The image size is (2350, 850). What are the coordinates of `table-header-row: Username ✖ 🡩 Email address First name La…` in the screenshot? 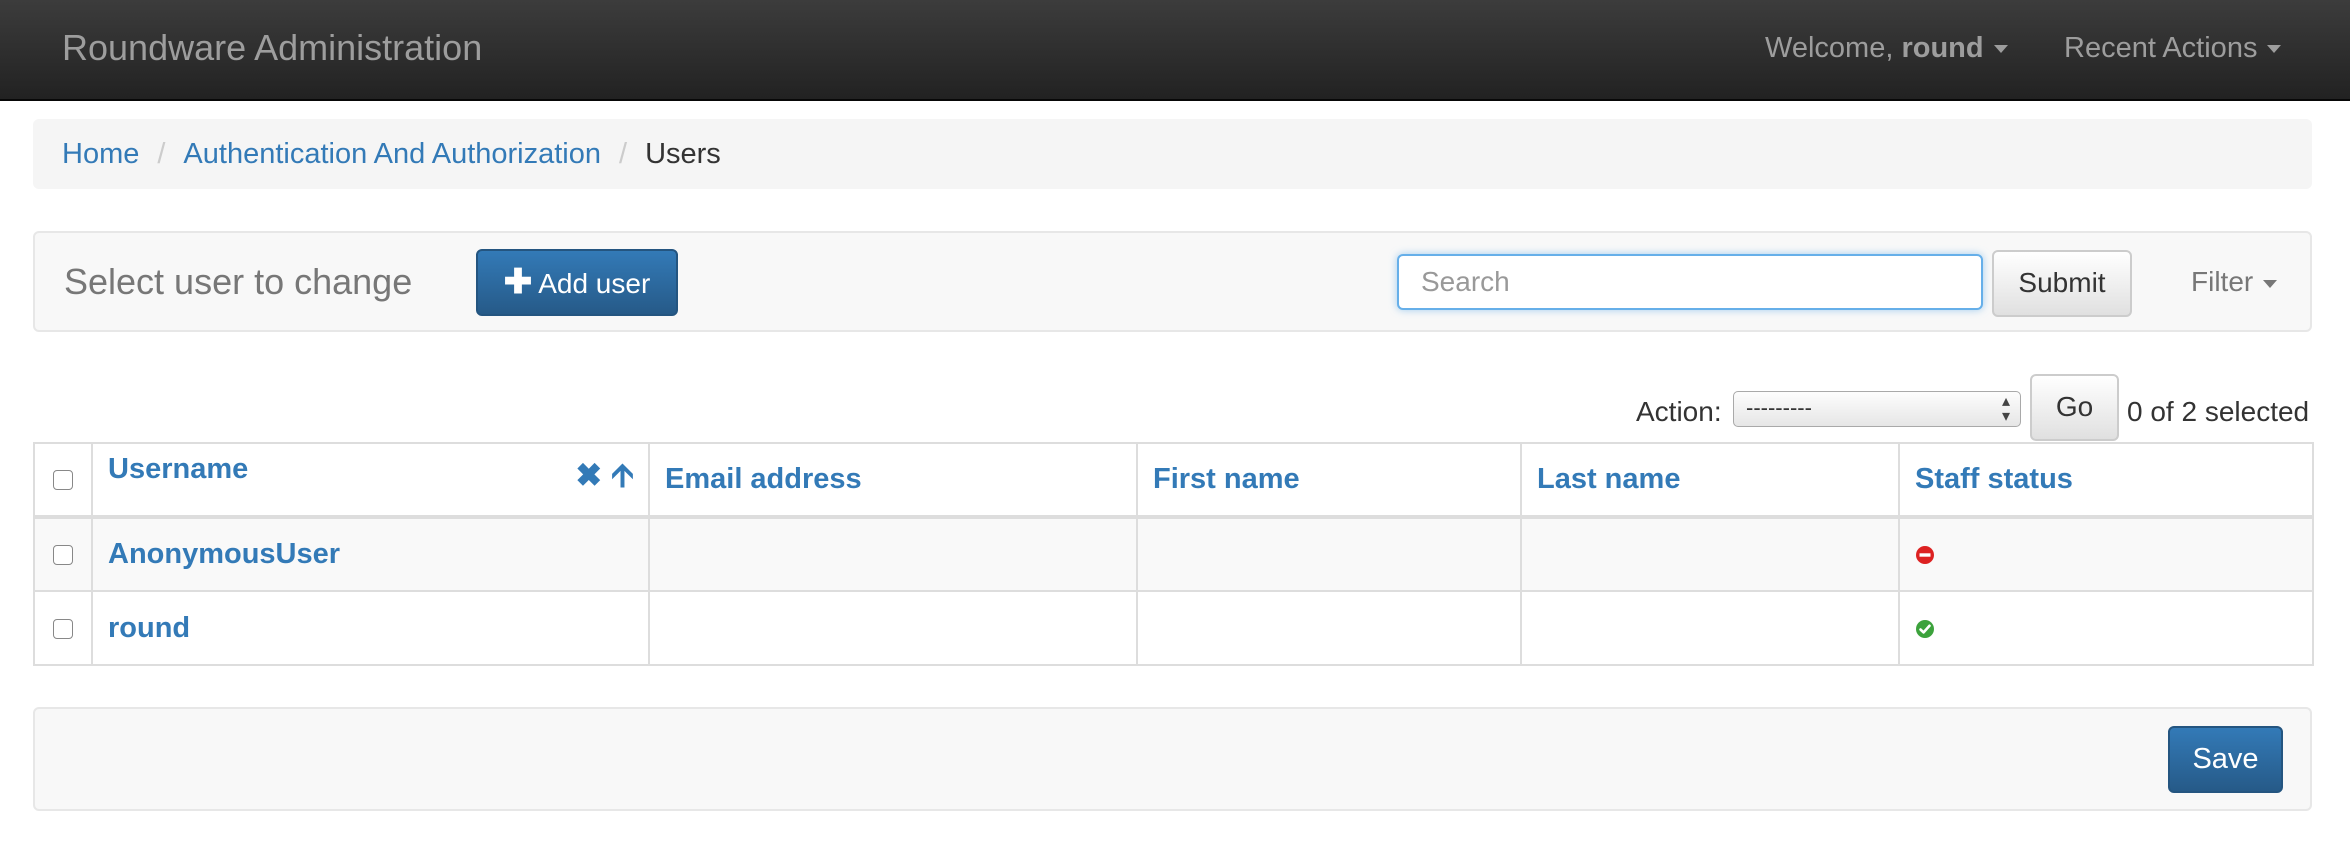 It's located at (1173, 480).